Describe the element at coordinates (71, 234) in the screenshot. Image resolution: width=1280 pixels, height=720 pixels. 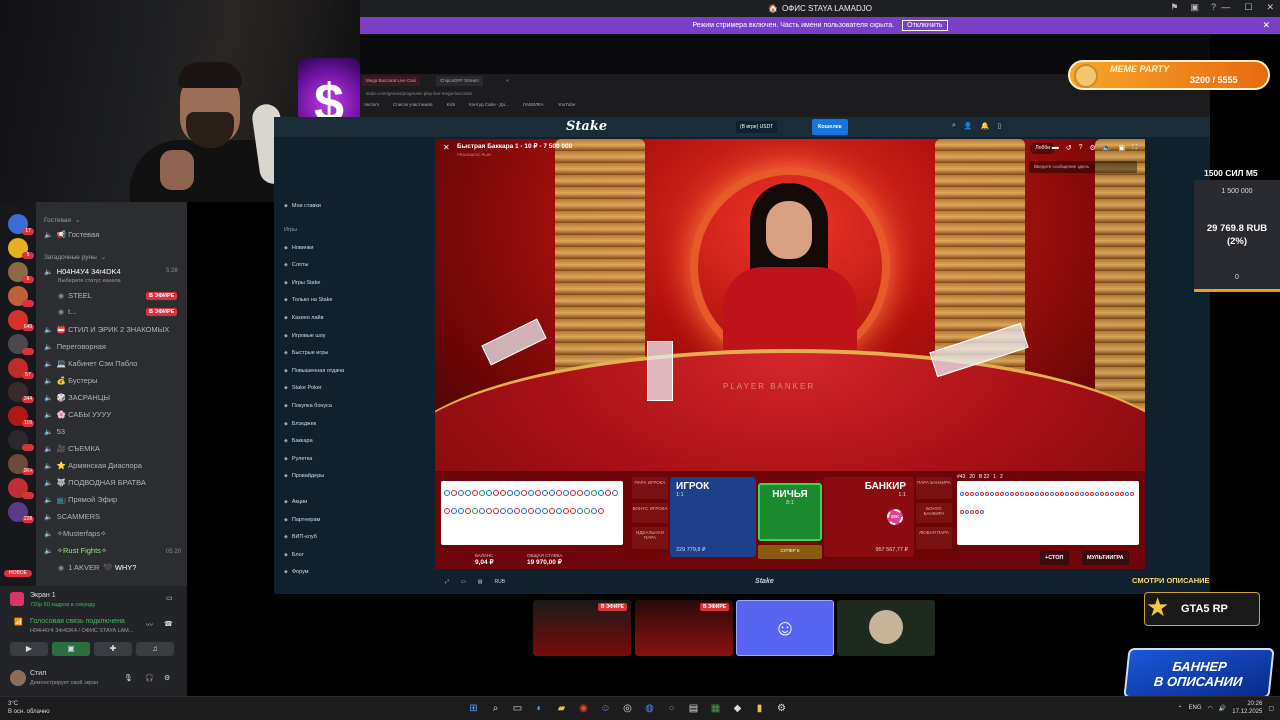
I see `channel-item: 🔈 📢 Гостевая` at that location.